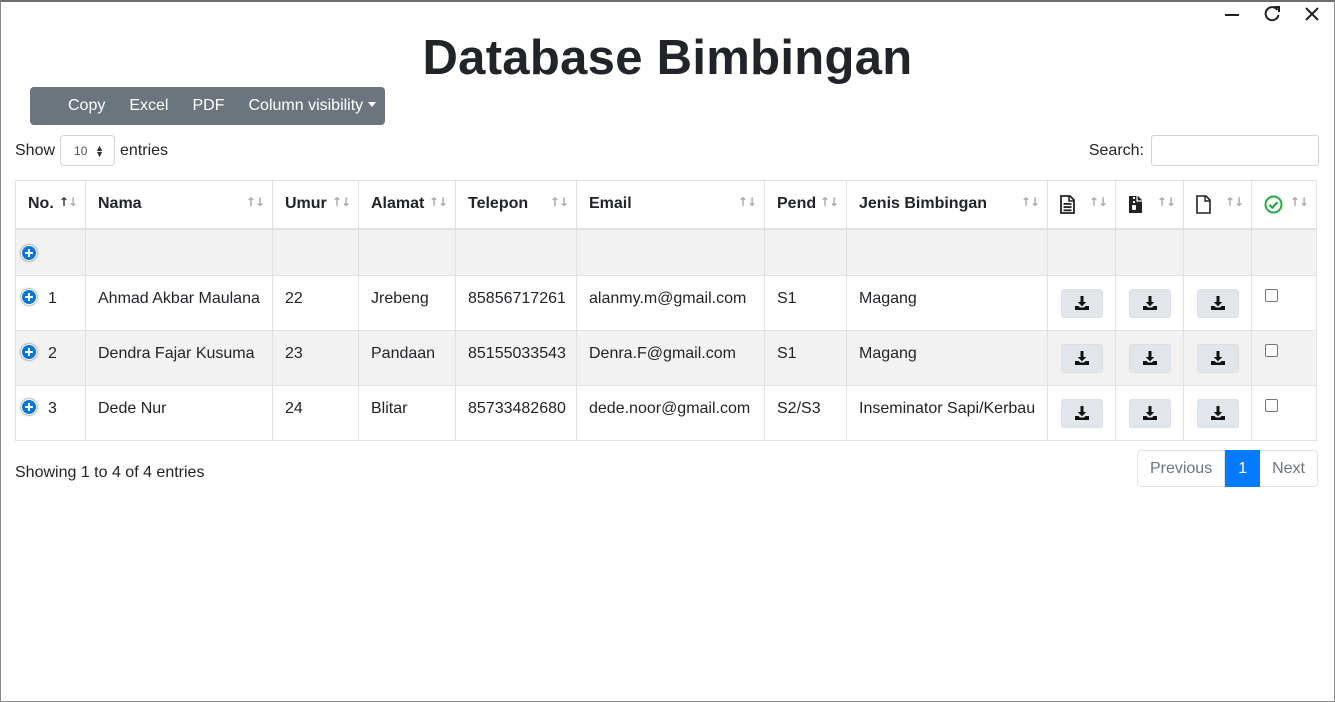 This screenshot has height=702, width=1335. I want to click on cell-email: Denra.F@gmail.com, so click(670, 358).